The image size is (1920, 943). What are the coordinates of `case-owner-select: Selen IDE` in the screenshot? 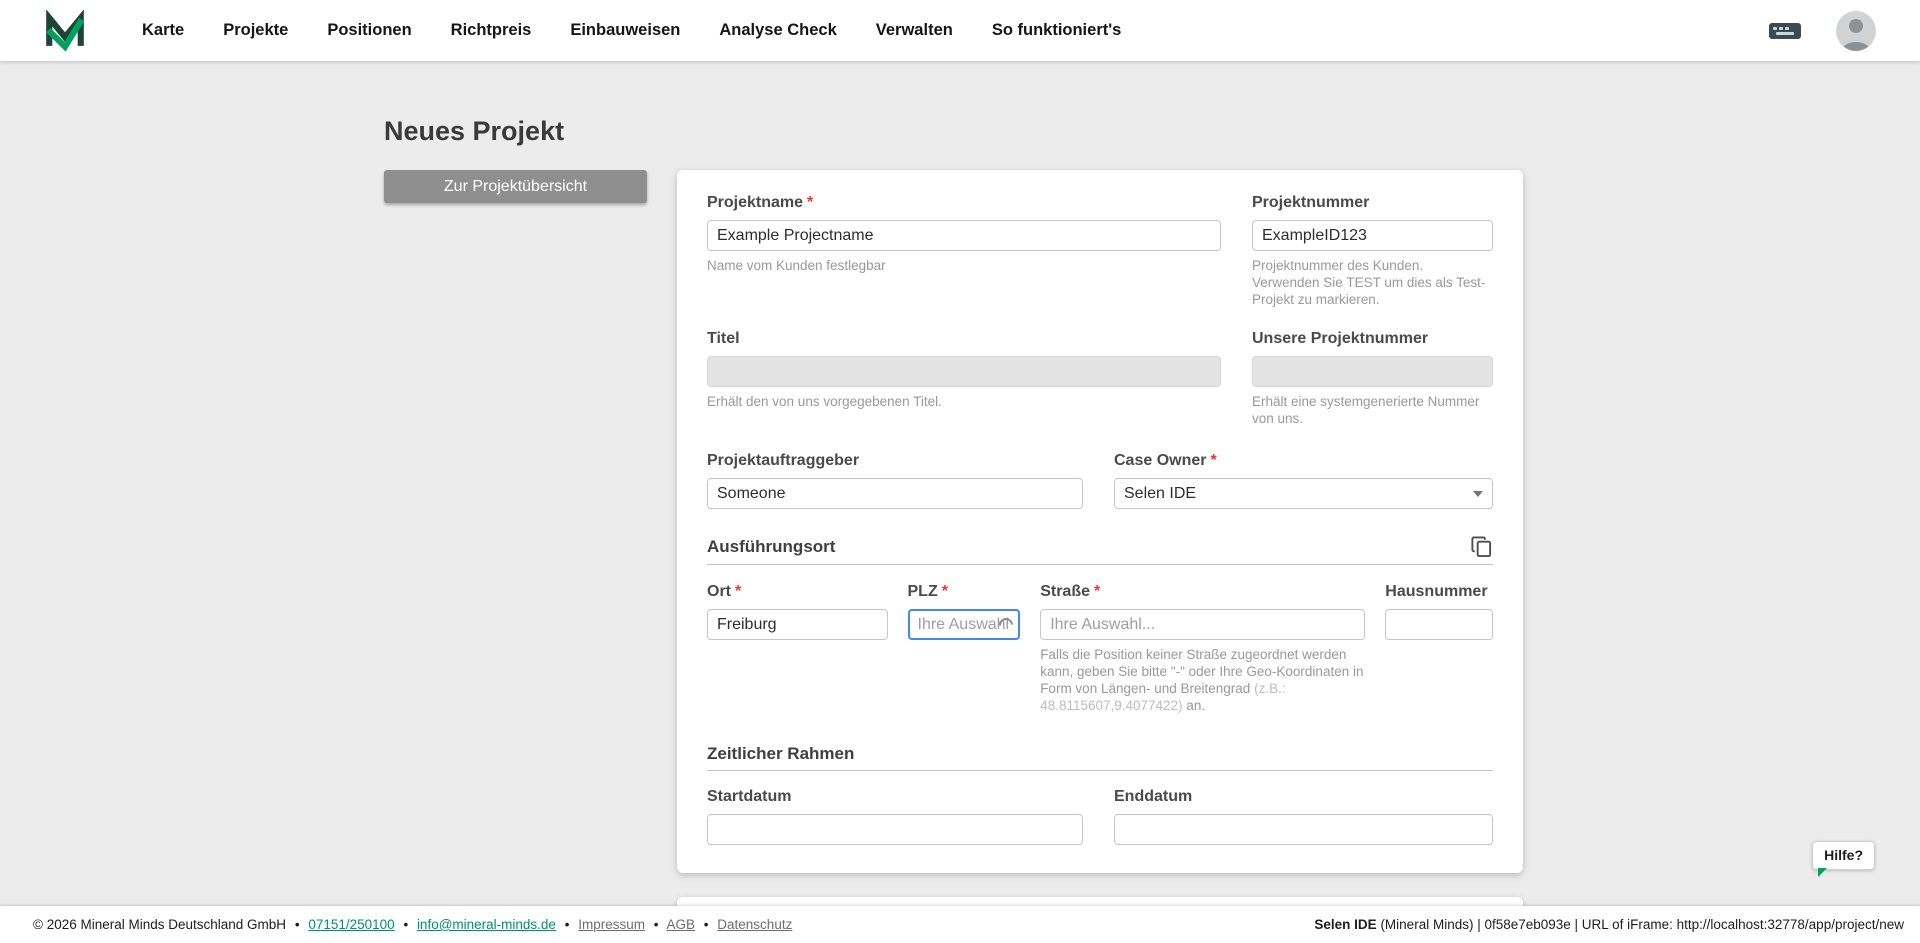 It's located at (1303, 493).